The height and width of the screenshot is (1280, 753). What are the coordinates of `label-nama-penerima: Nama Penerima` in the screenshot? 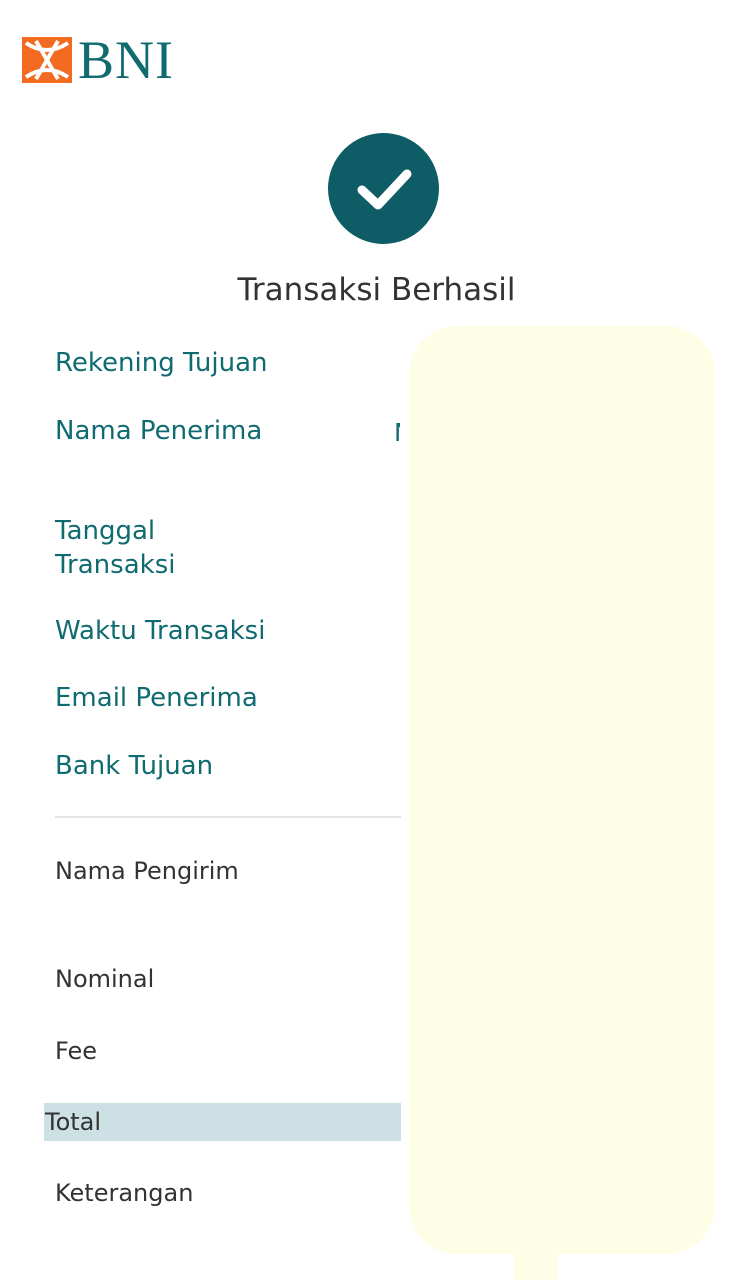 It's located at (159, 431).